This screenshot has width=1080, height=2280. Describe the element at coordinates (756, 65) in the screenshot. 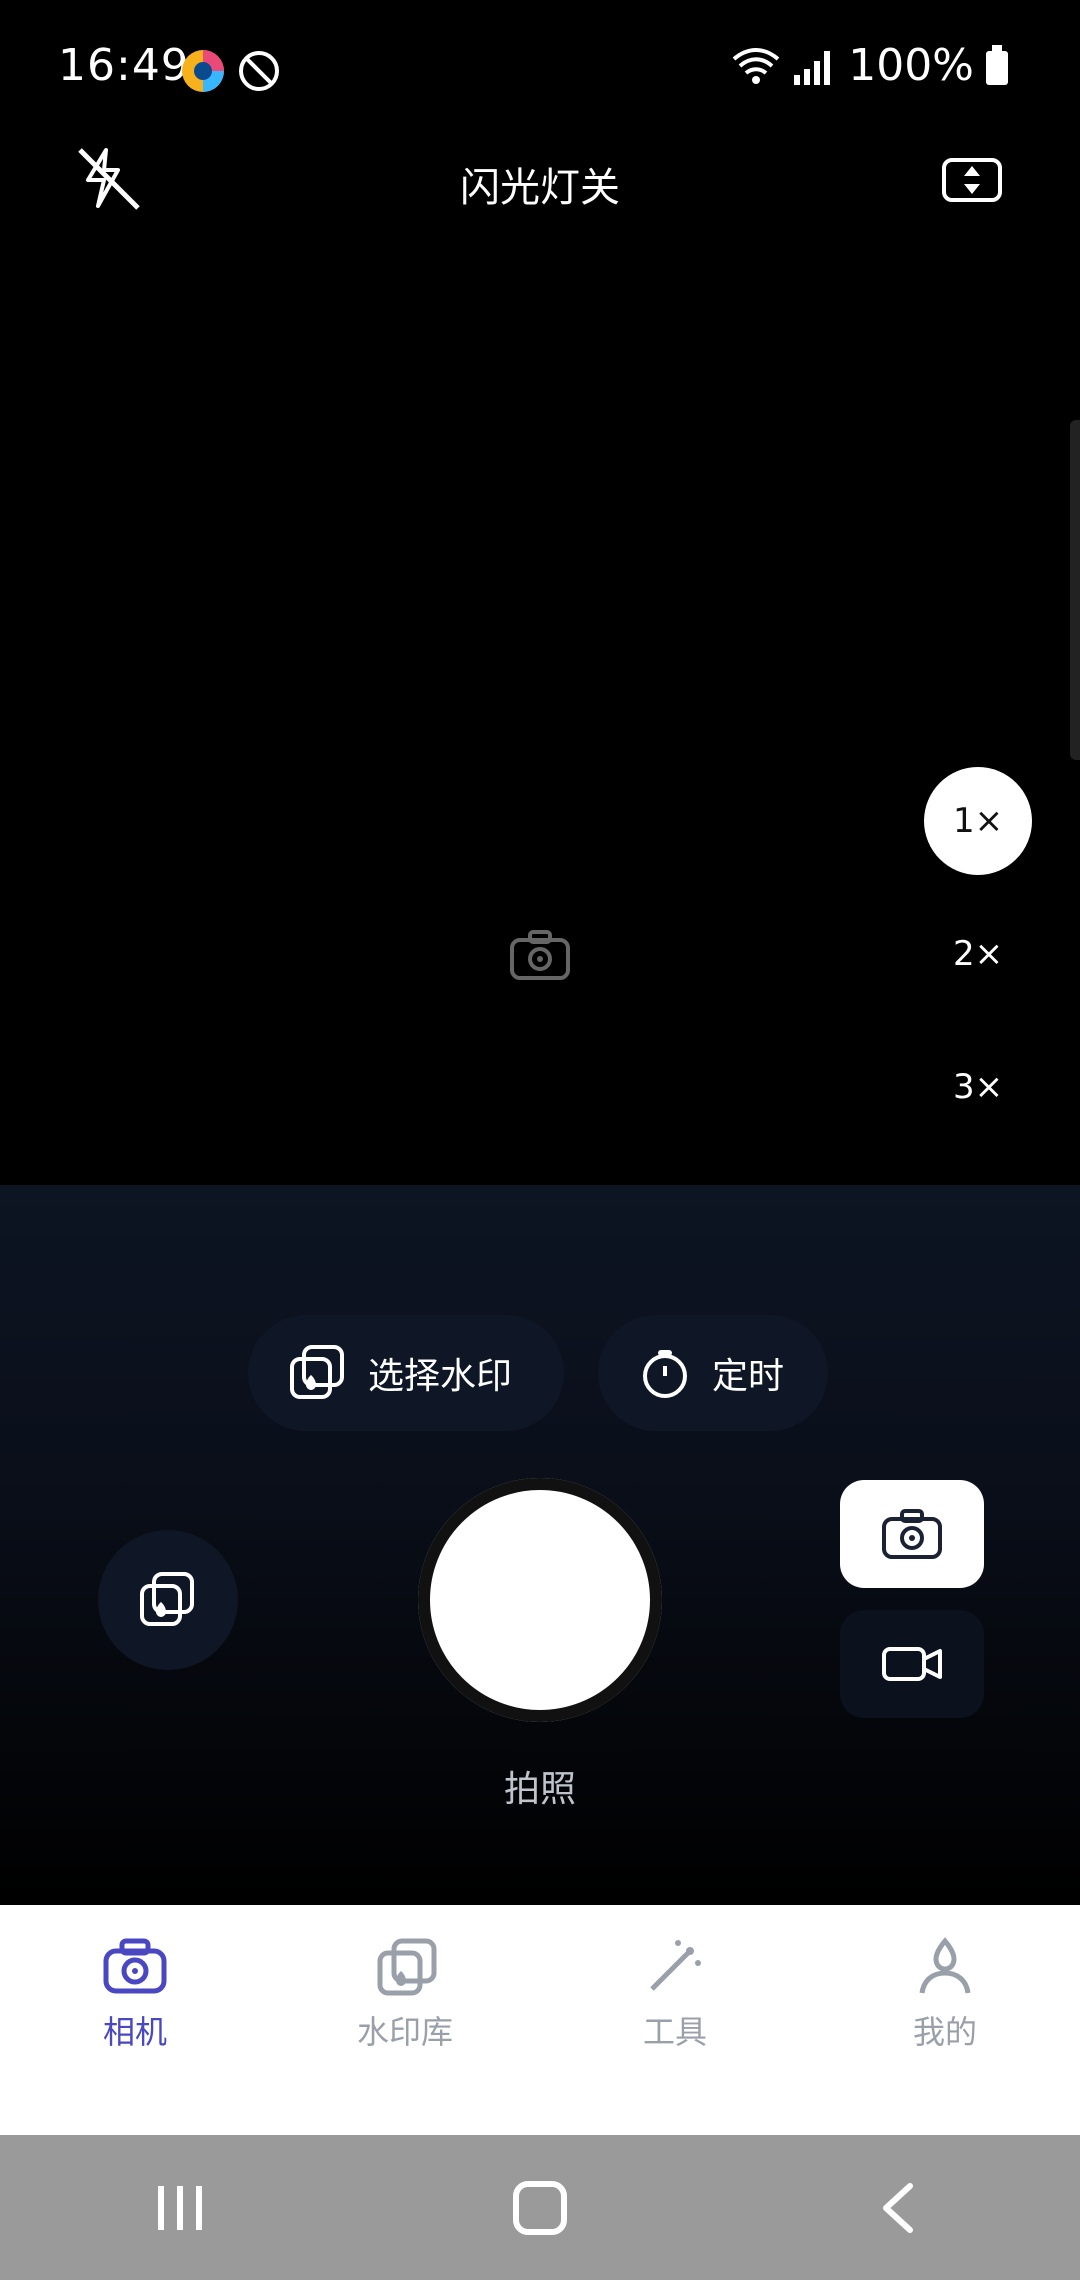

I see `wifi-icon` at that location.